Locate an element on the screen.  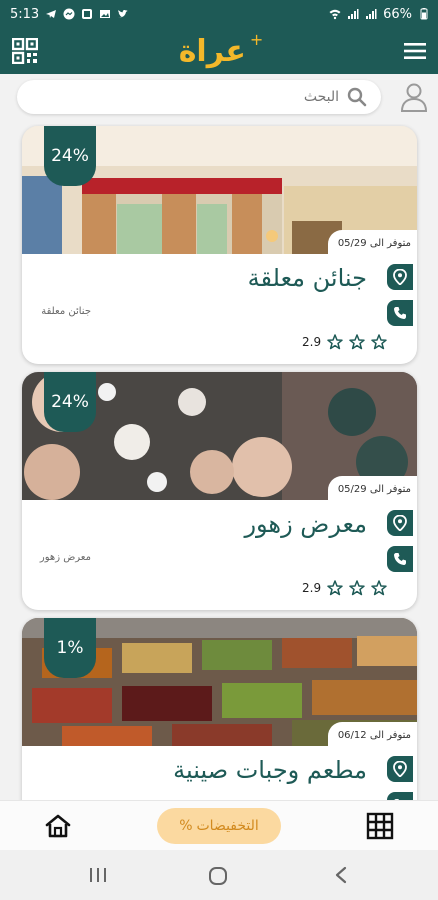
qr-code-icon is located at coordinates (25, 51).